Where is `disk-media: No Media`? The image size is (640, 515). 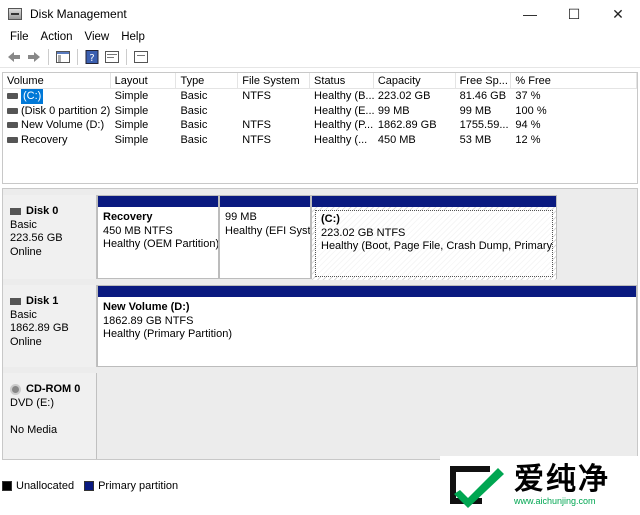
disk-media: No Media is located at coordinates (34, 430).